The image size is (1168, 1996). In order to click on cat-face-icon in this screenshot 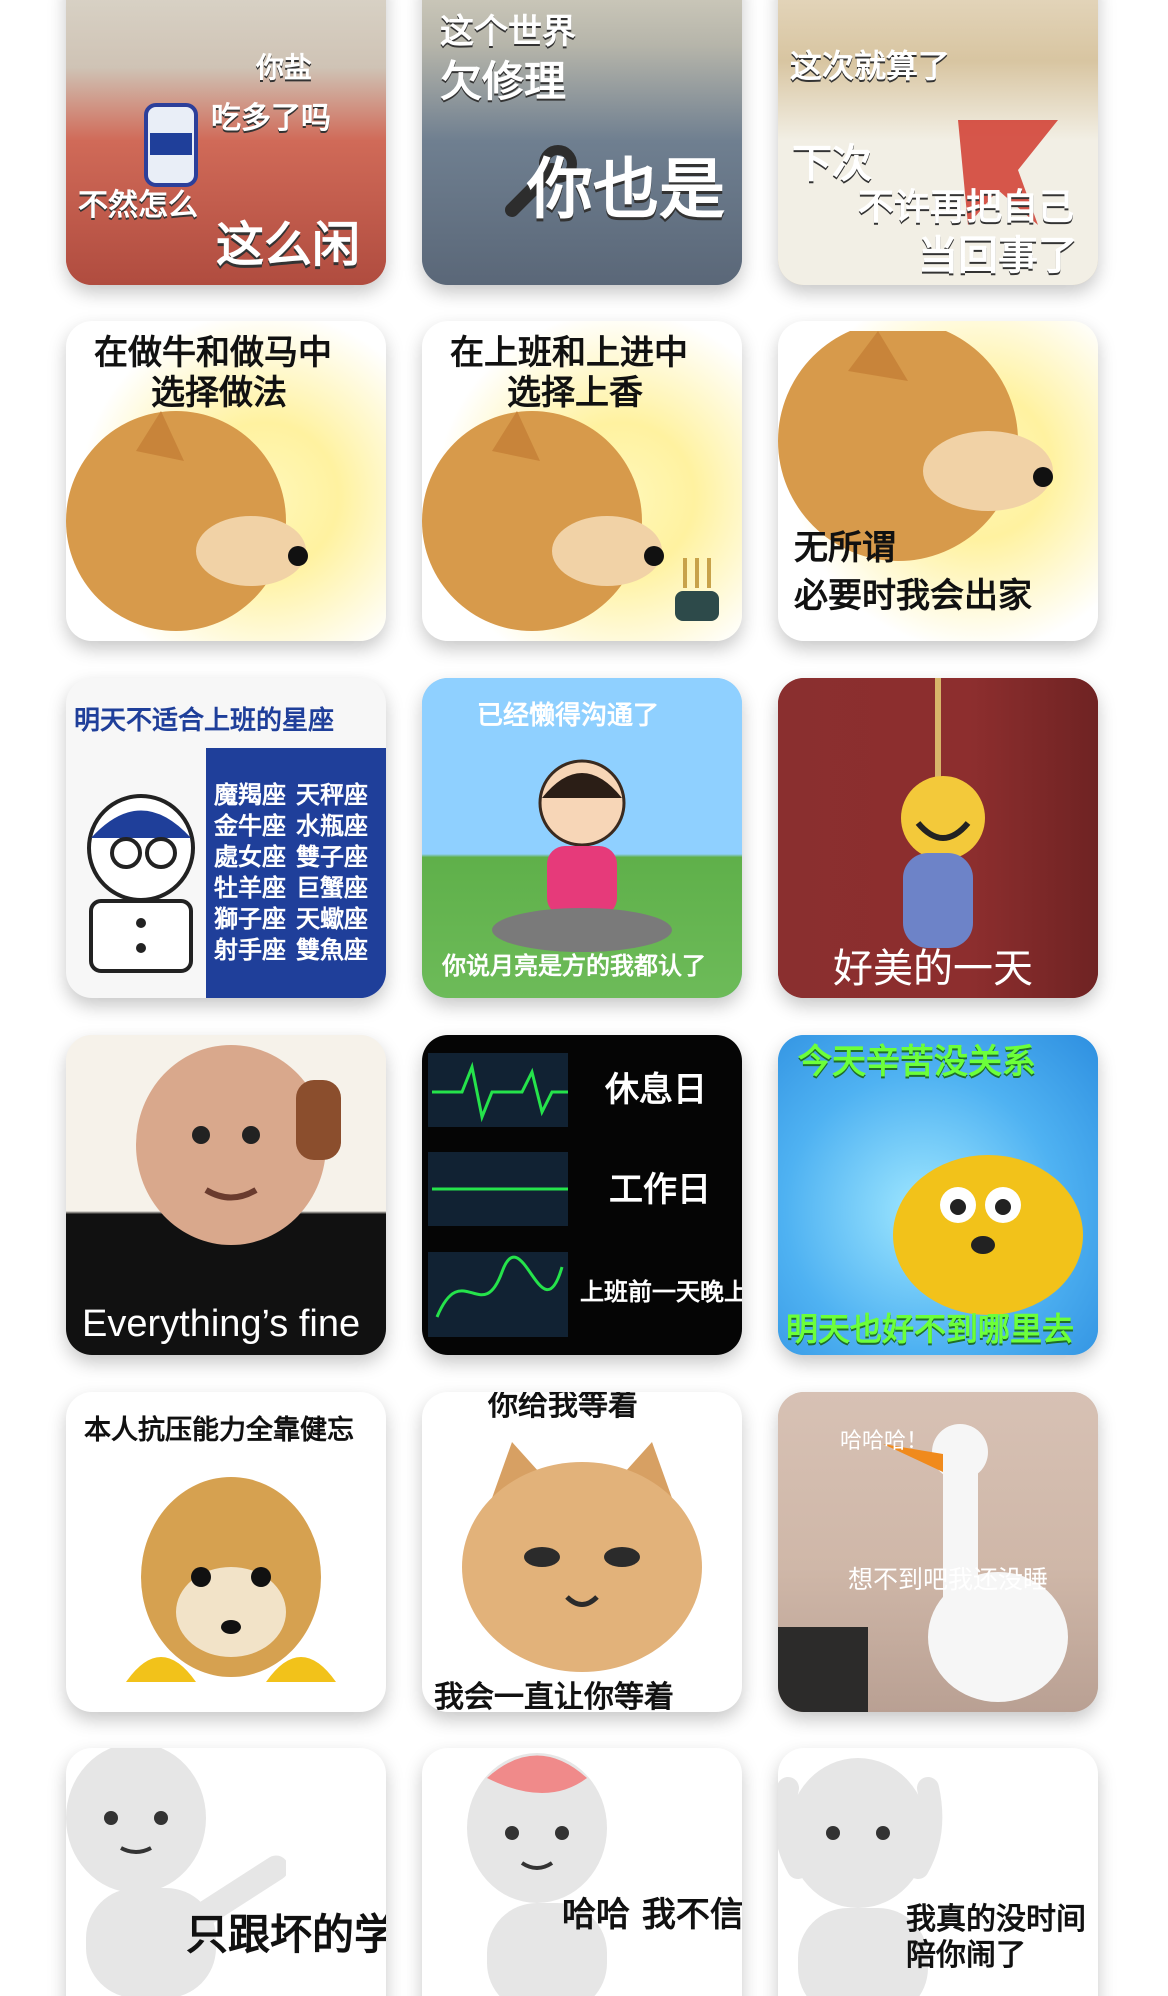, I will do `click(582, 1557)`.